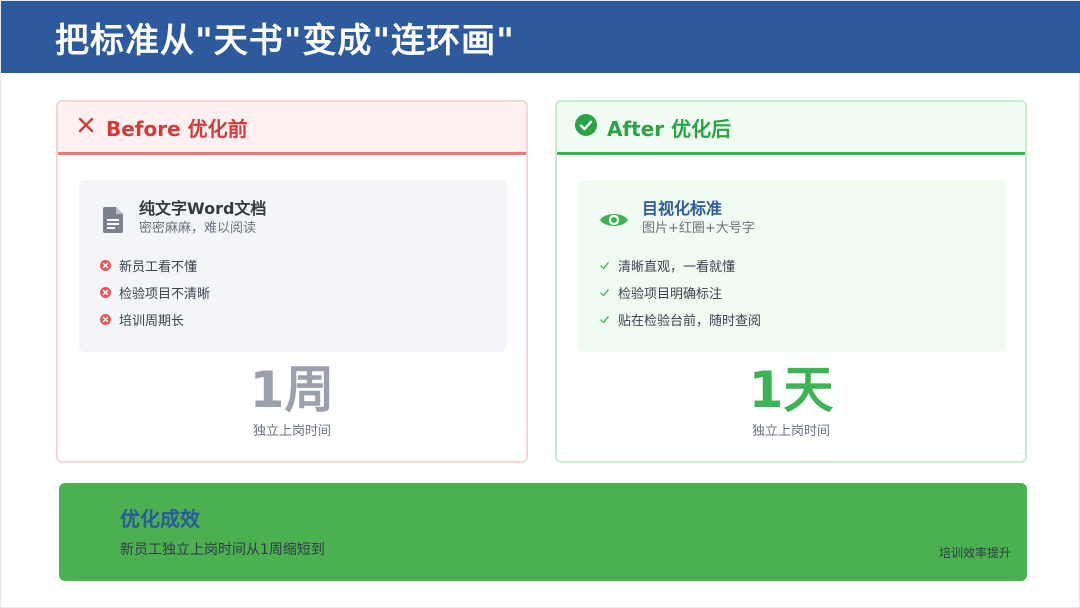 The height and width of the screenshot is (608, 1080). I want to click on result-tag: 培训效率提升, so click(974, 553).